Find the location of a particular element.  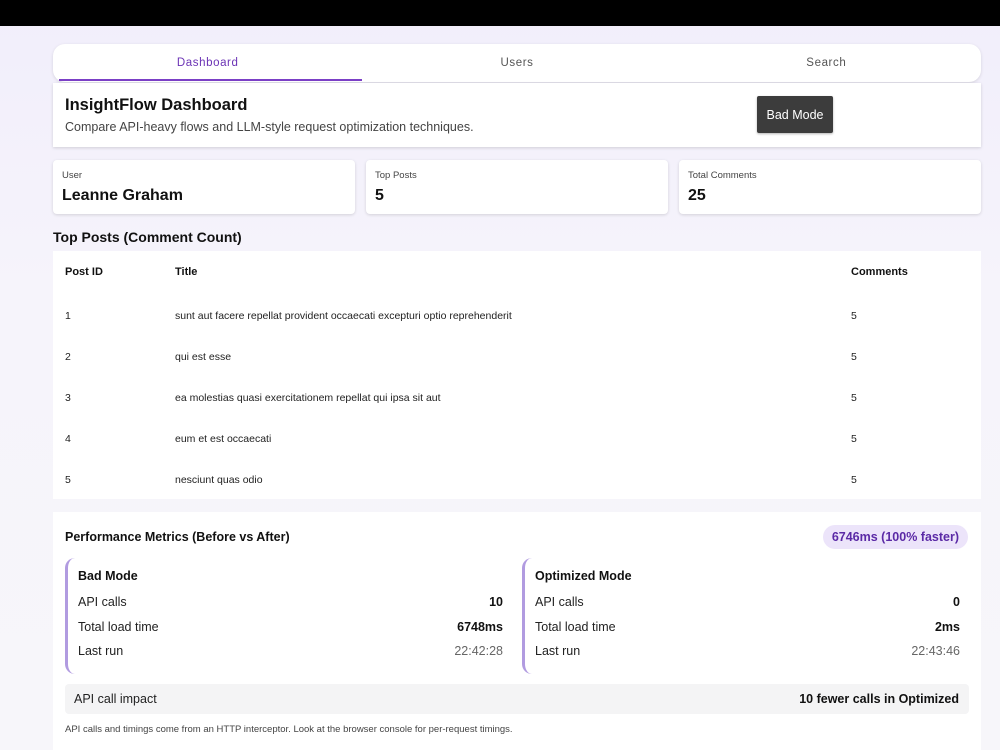

mode-toggle-button: Bad Mode is located at coordinates (795, 114).